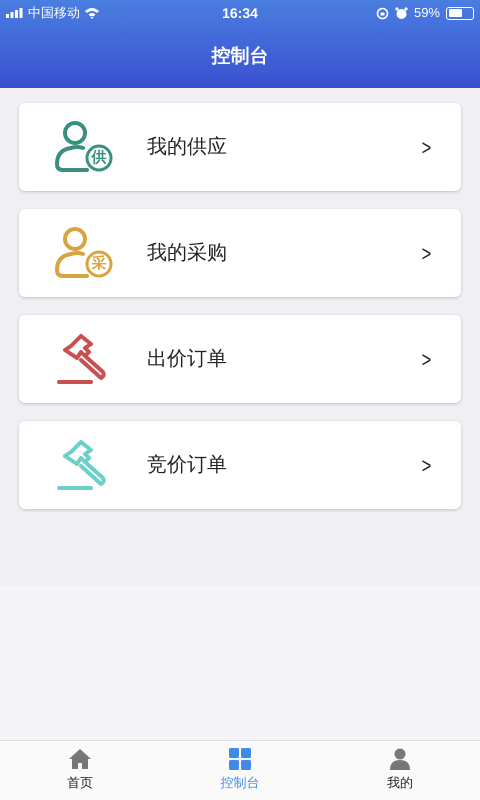  What do you see at coordinates (80, 759) in the screenshot?
I see `home-icon` at bounding box center [80, 759].